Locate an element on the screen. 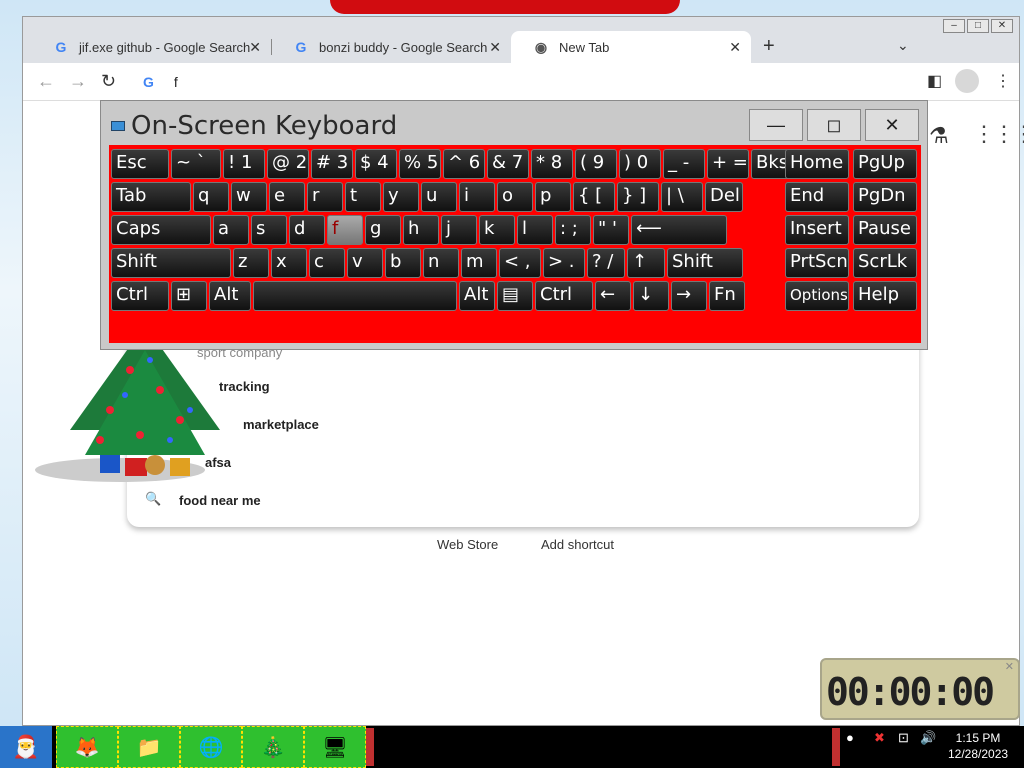 This screenshot has height=768, width=1024. key-symbol: ? / is located at coordinates (606, 263).